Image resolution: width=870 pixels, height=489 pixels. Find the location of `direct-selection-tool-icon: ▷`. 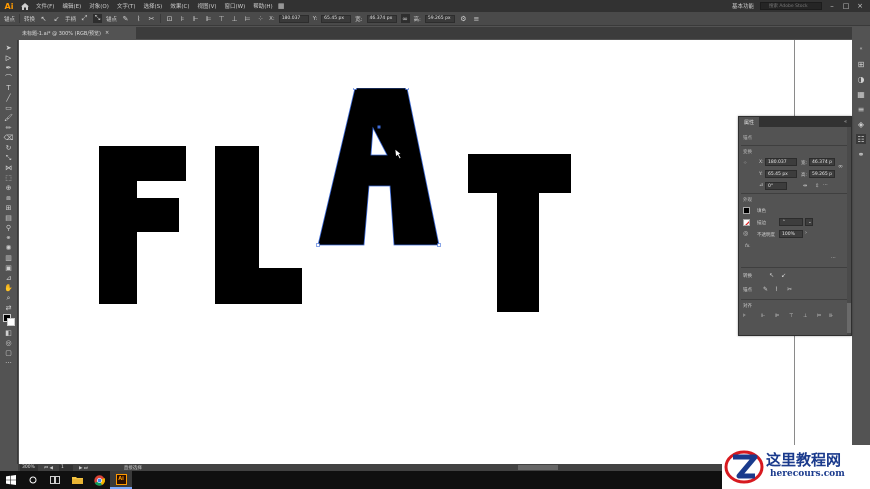

direct-selection-tool-icon: ▷ is located at coordinates (9, 58).